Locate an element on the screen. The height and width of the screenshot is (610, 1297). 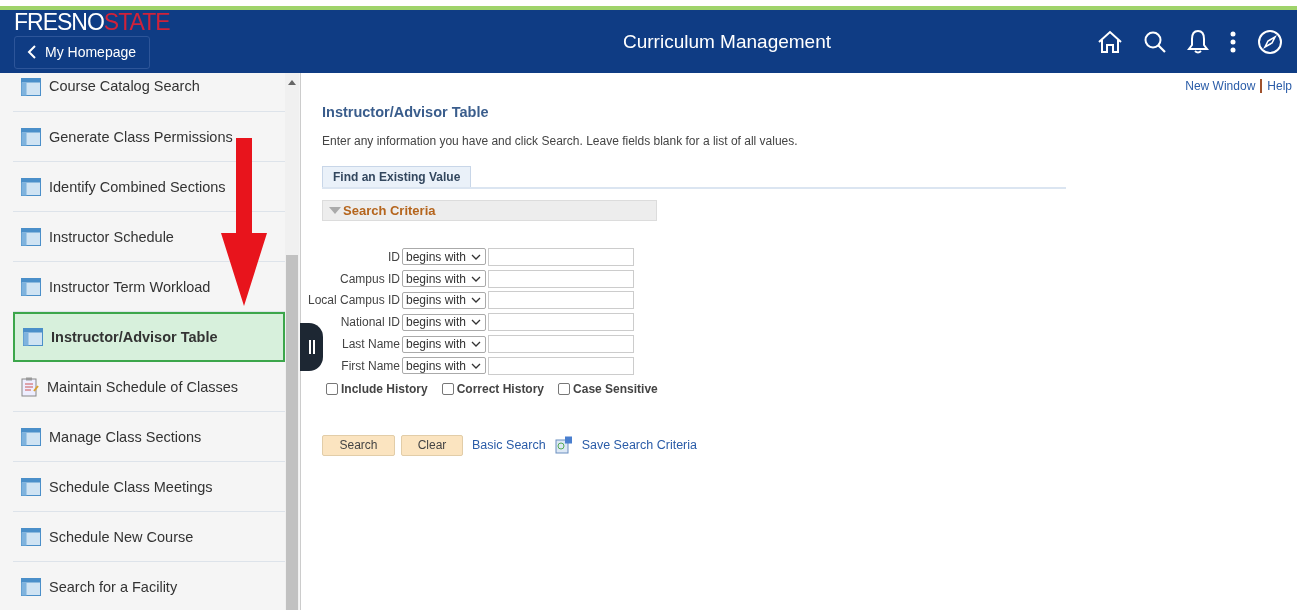
scroll-up-icon is located at coordinates (292, 82).